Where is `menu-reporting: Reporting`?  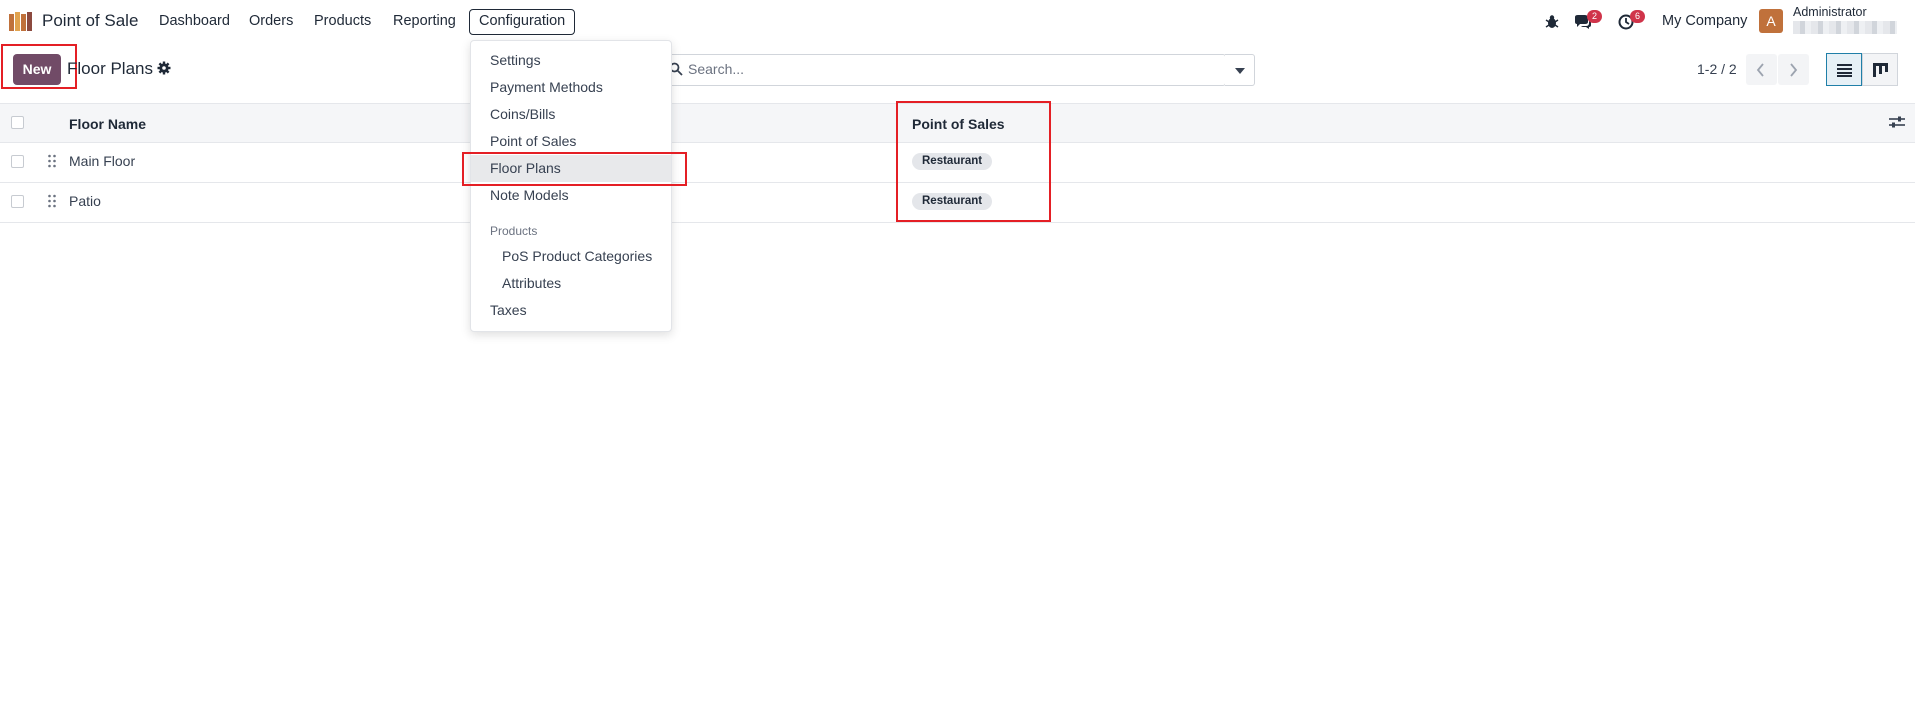 menu-reporting: Reporting is located at coordinates (424, 21).